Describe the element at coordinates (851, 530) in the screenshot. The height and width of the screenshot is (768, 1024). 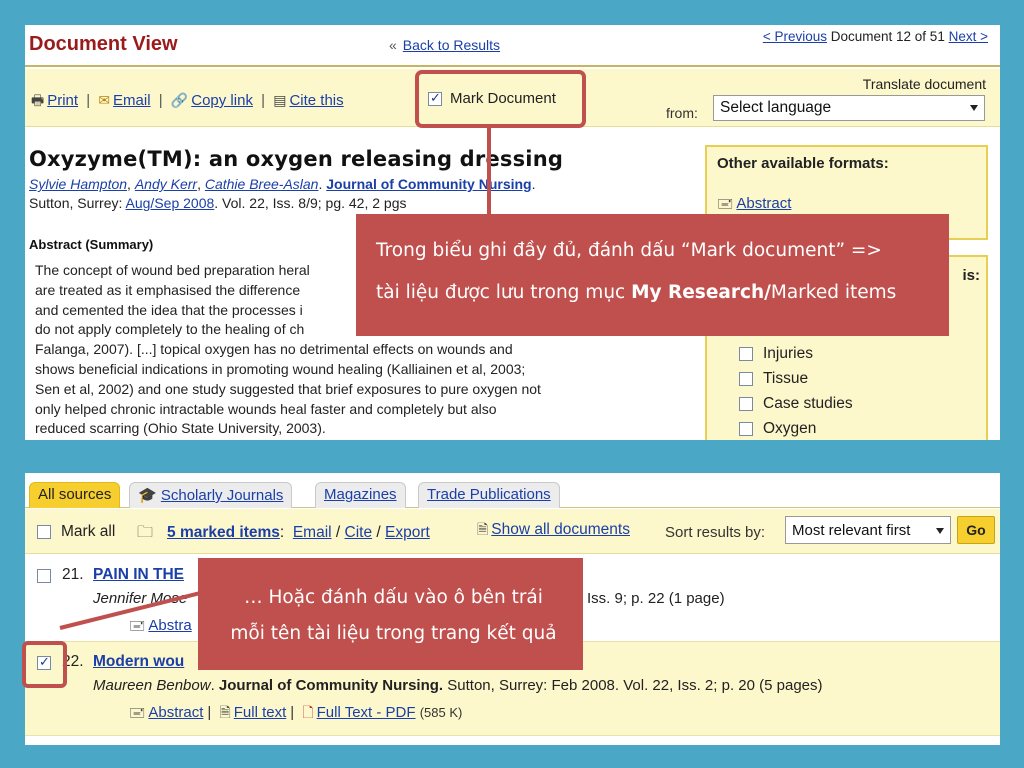
I see `sort-select-value: Most relevant first` at that location.